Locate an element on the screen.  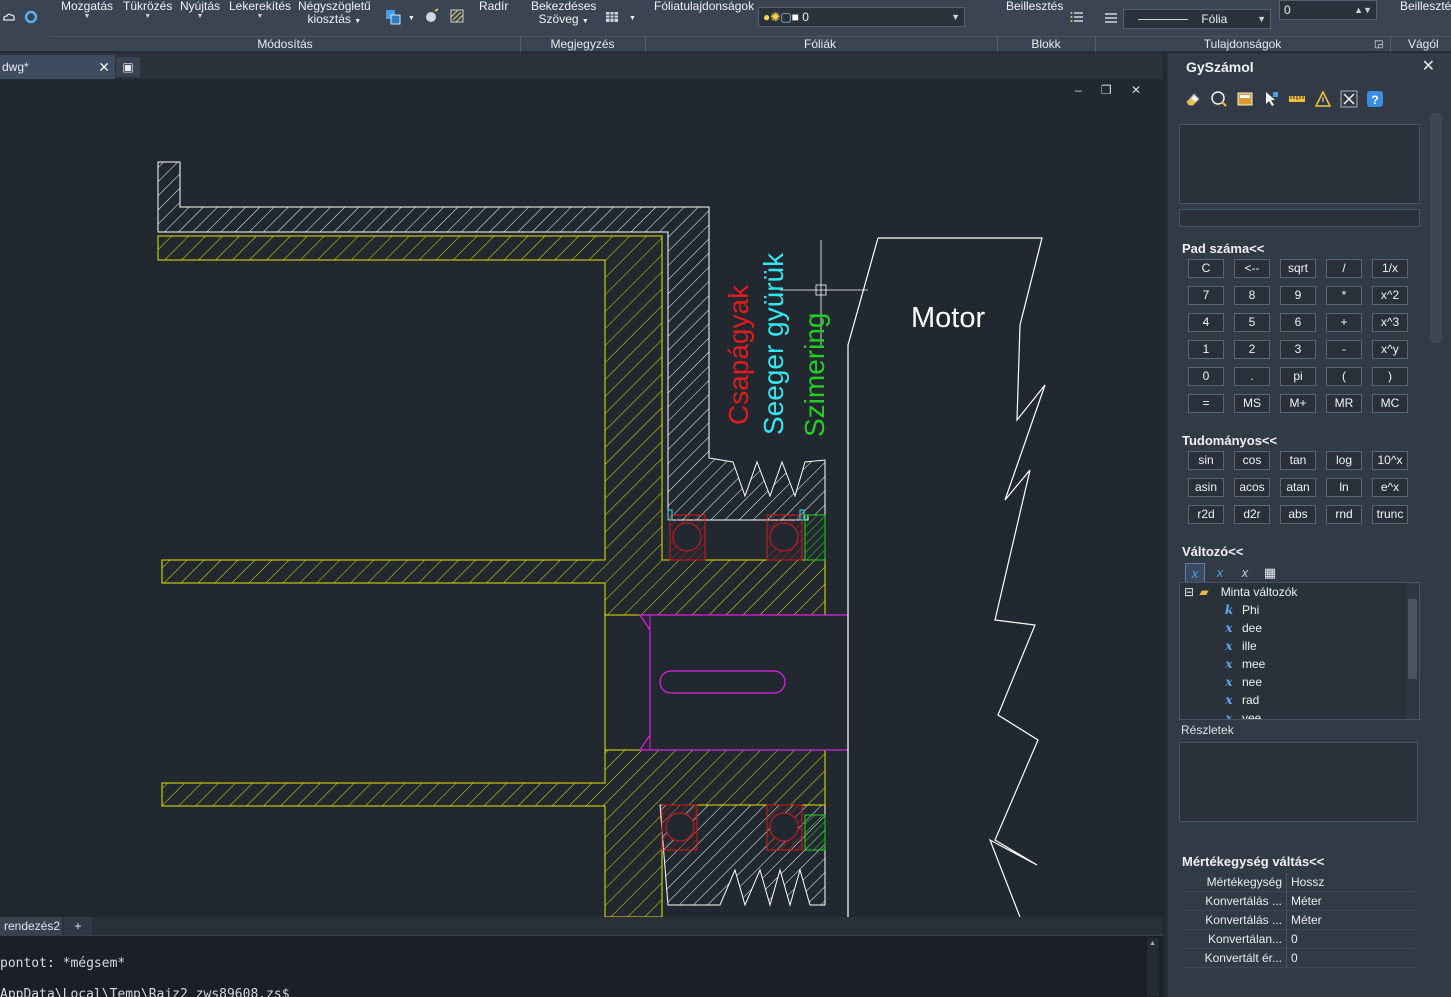
sci-key: trunc is located at coordinates (1390, 514).